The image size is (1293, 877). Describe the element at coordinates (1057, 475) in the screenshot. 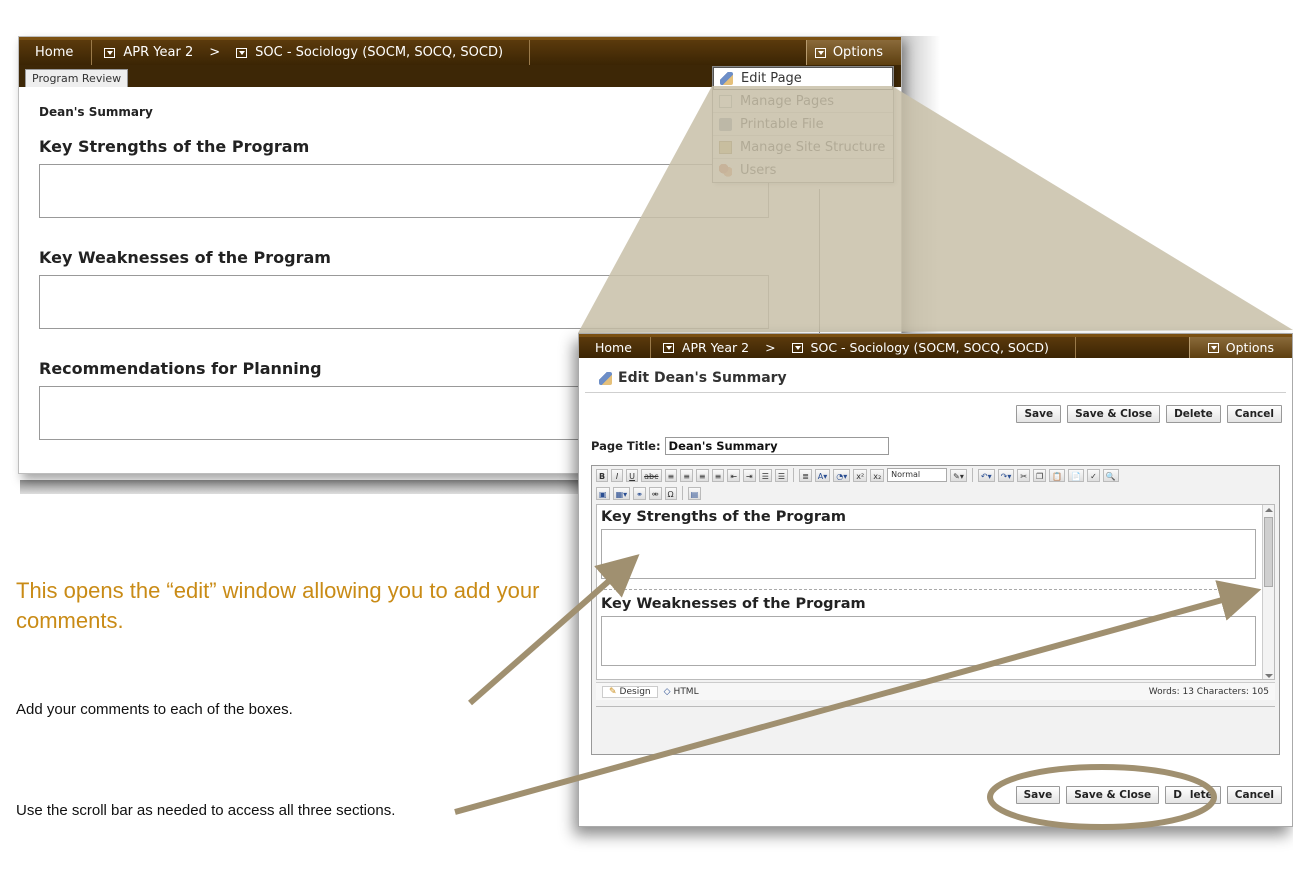

I see `paste-icon: 📋` at that location.